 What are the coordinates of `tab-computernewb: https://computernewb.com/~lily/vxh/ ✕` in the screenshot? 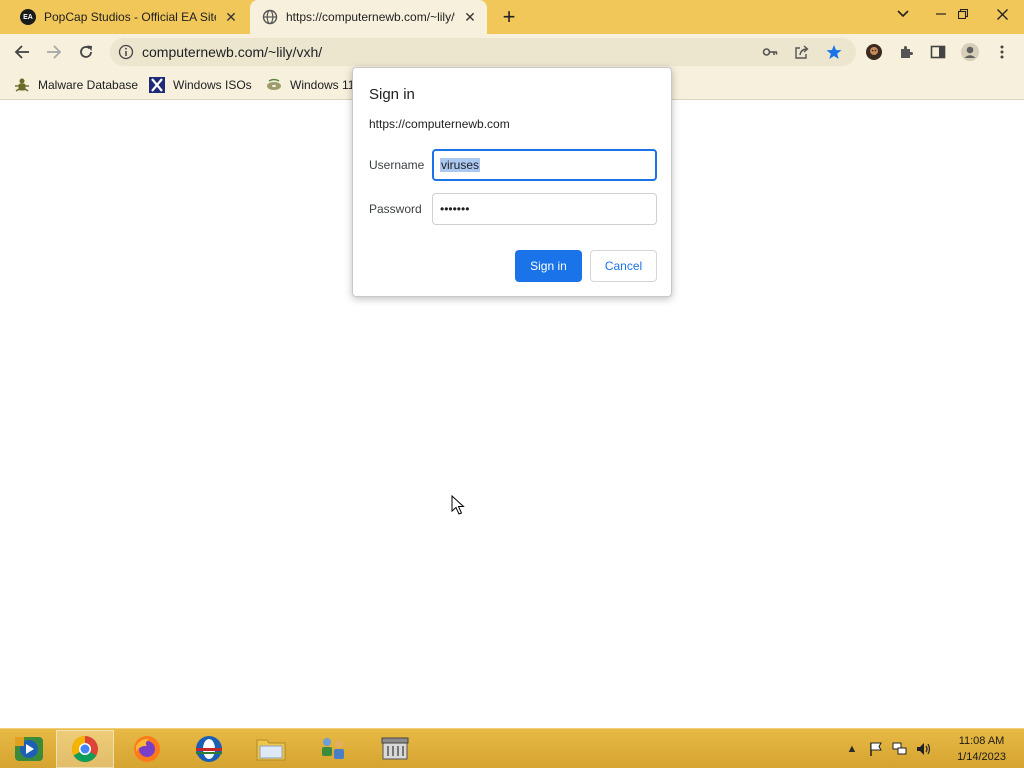 It's located at (368, 17).